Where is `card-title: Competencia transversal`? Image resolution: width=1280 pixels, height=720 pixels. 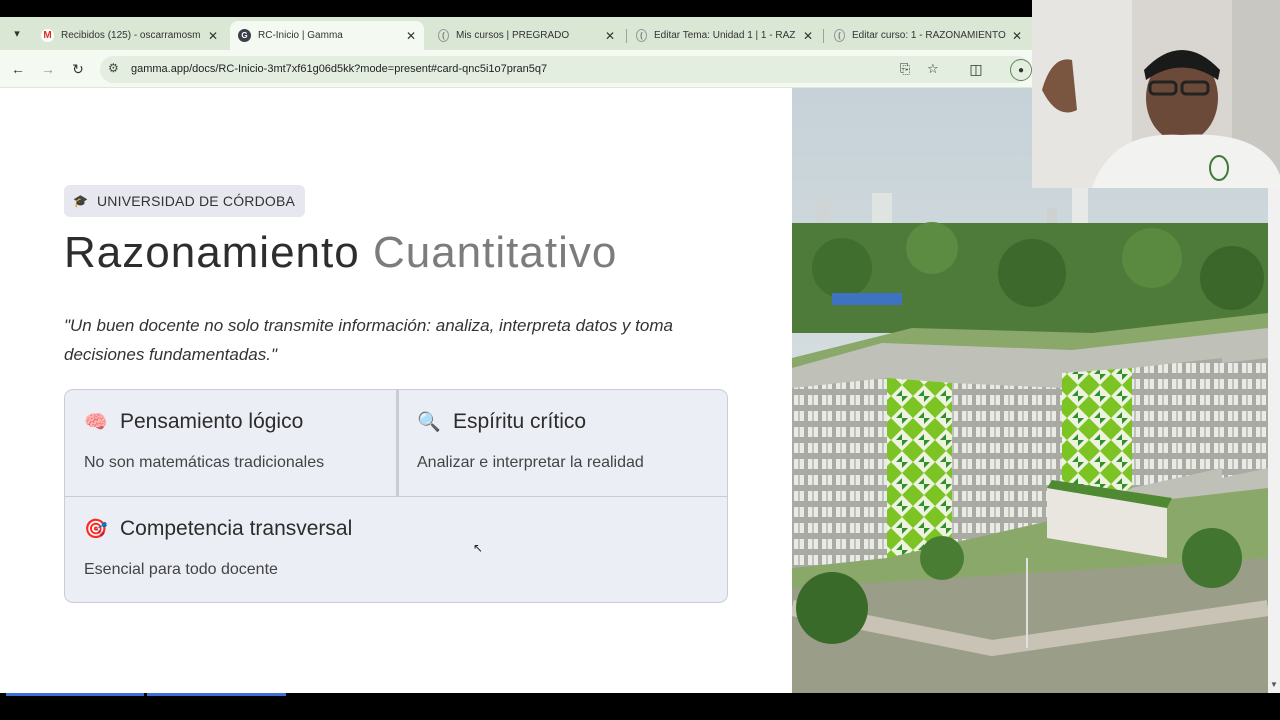
card-title: Competencia transversal is located at coordinates (236, 528).